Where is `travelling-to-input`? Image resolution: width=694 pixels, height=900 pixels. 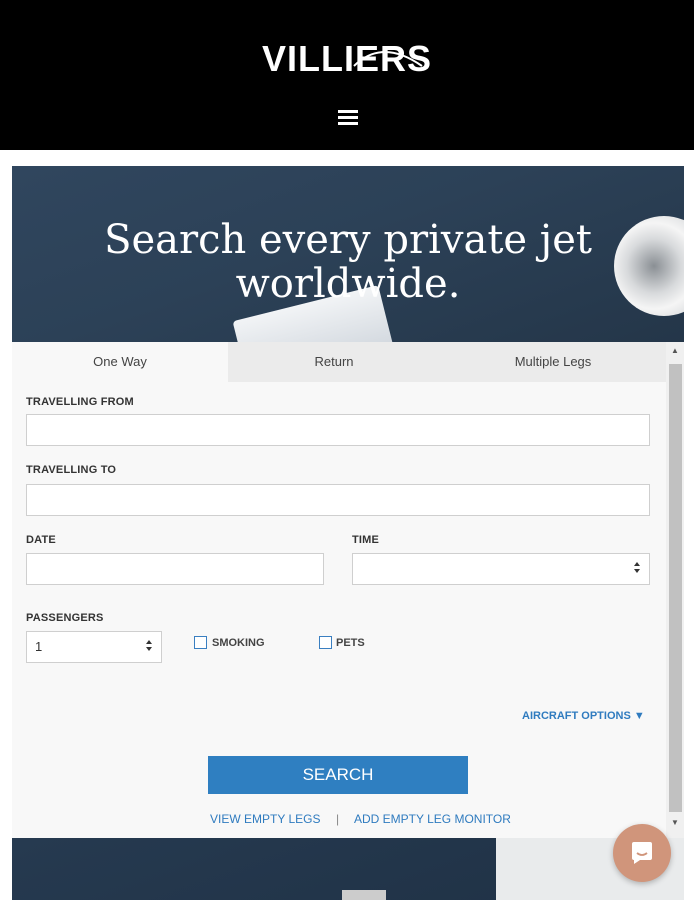 travelling-to-input is located at coordinates (338, 500).